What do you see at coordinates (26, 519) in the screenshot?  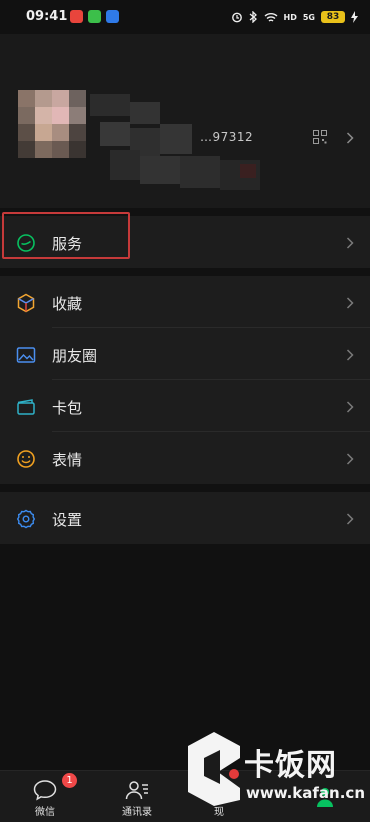 I see `settings-icon` at bounding box center [26, 519].